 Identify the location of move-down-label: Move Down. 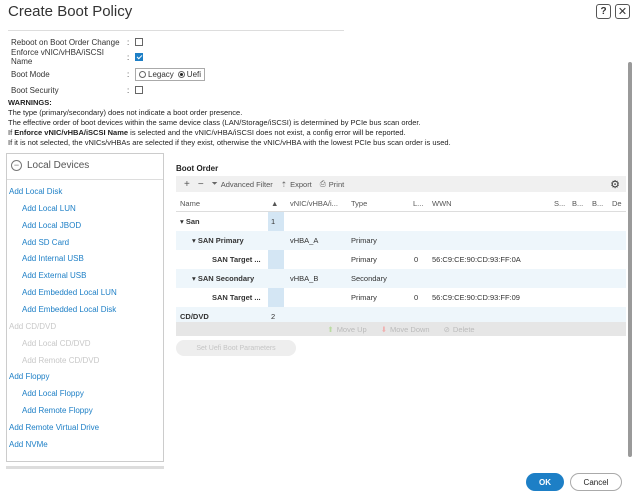
(410, 329).